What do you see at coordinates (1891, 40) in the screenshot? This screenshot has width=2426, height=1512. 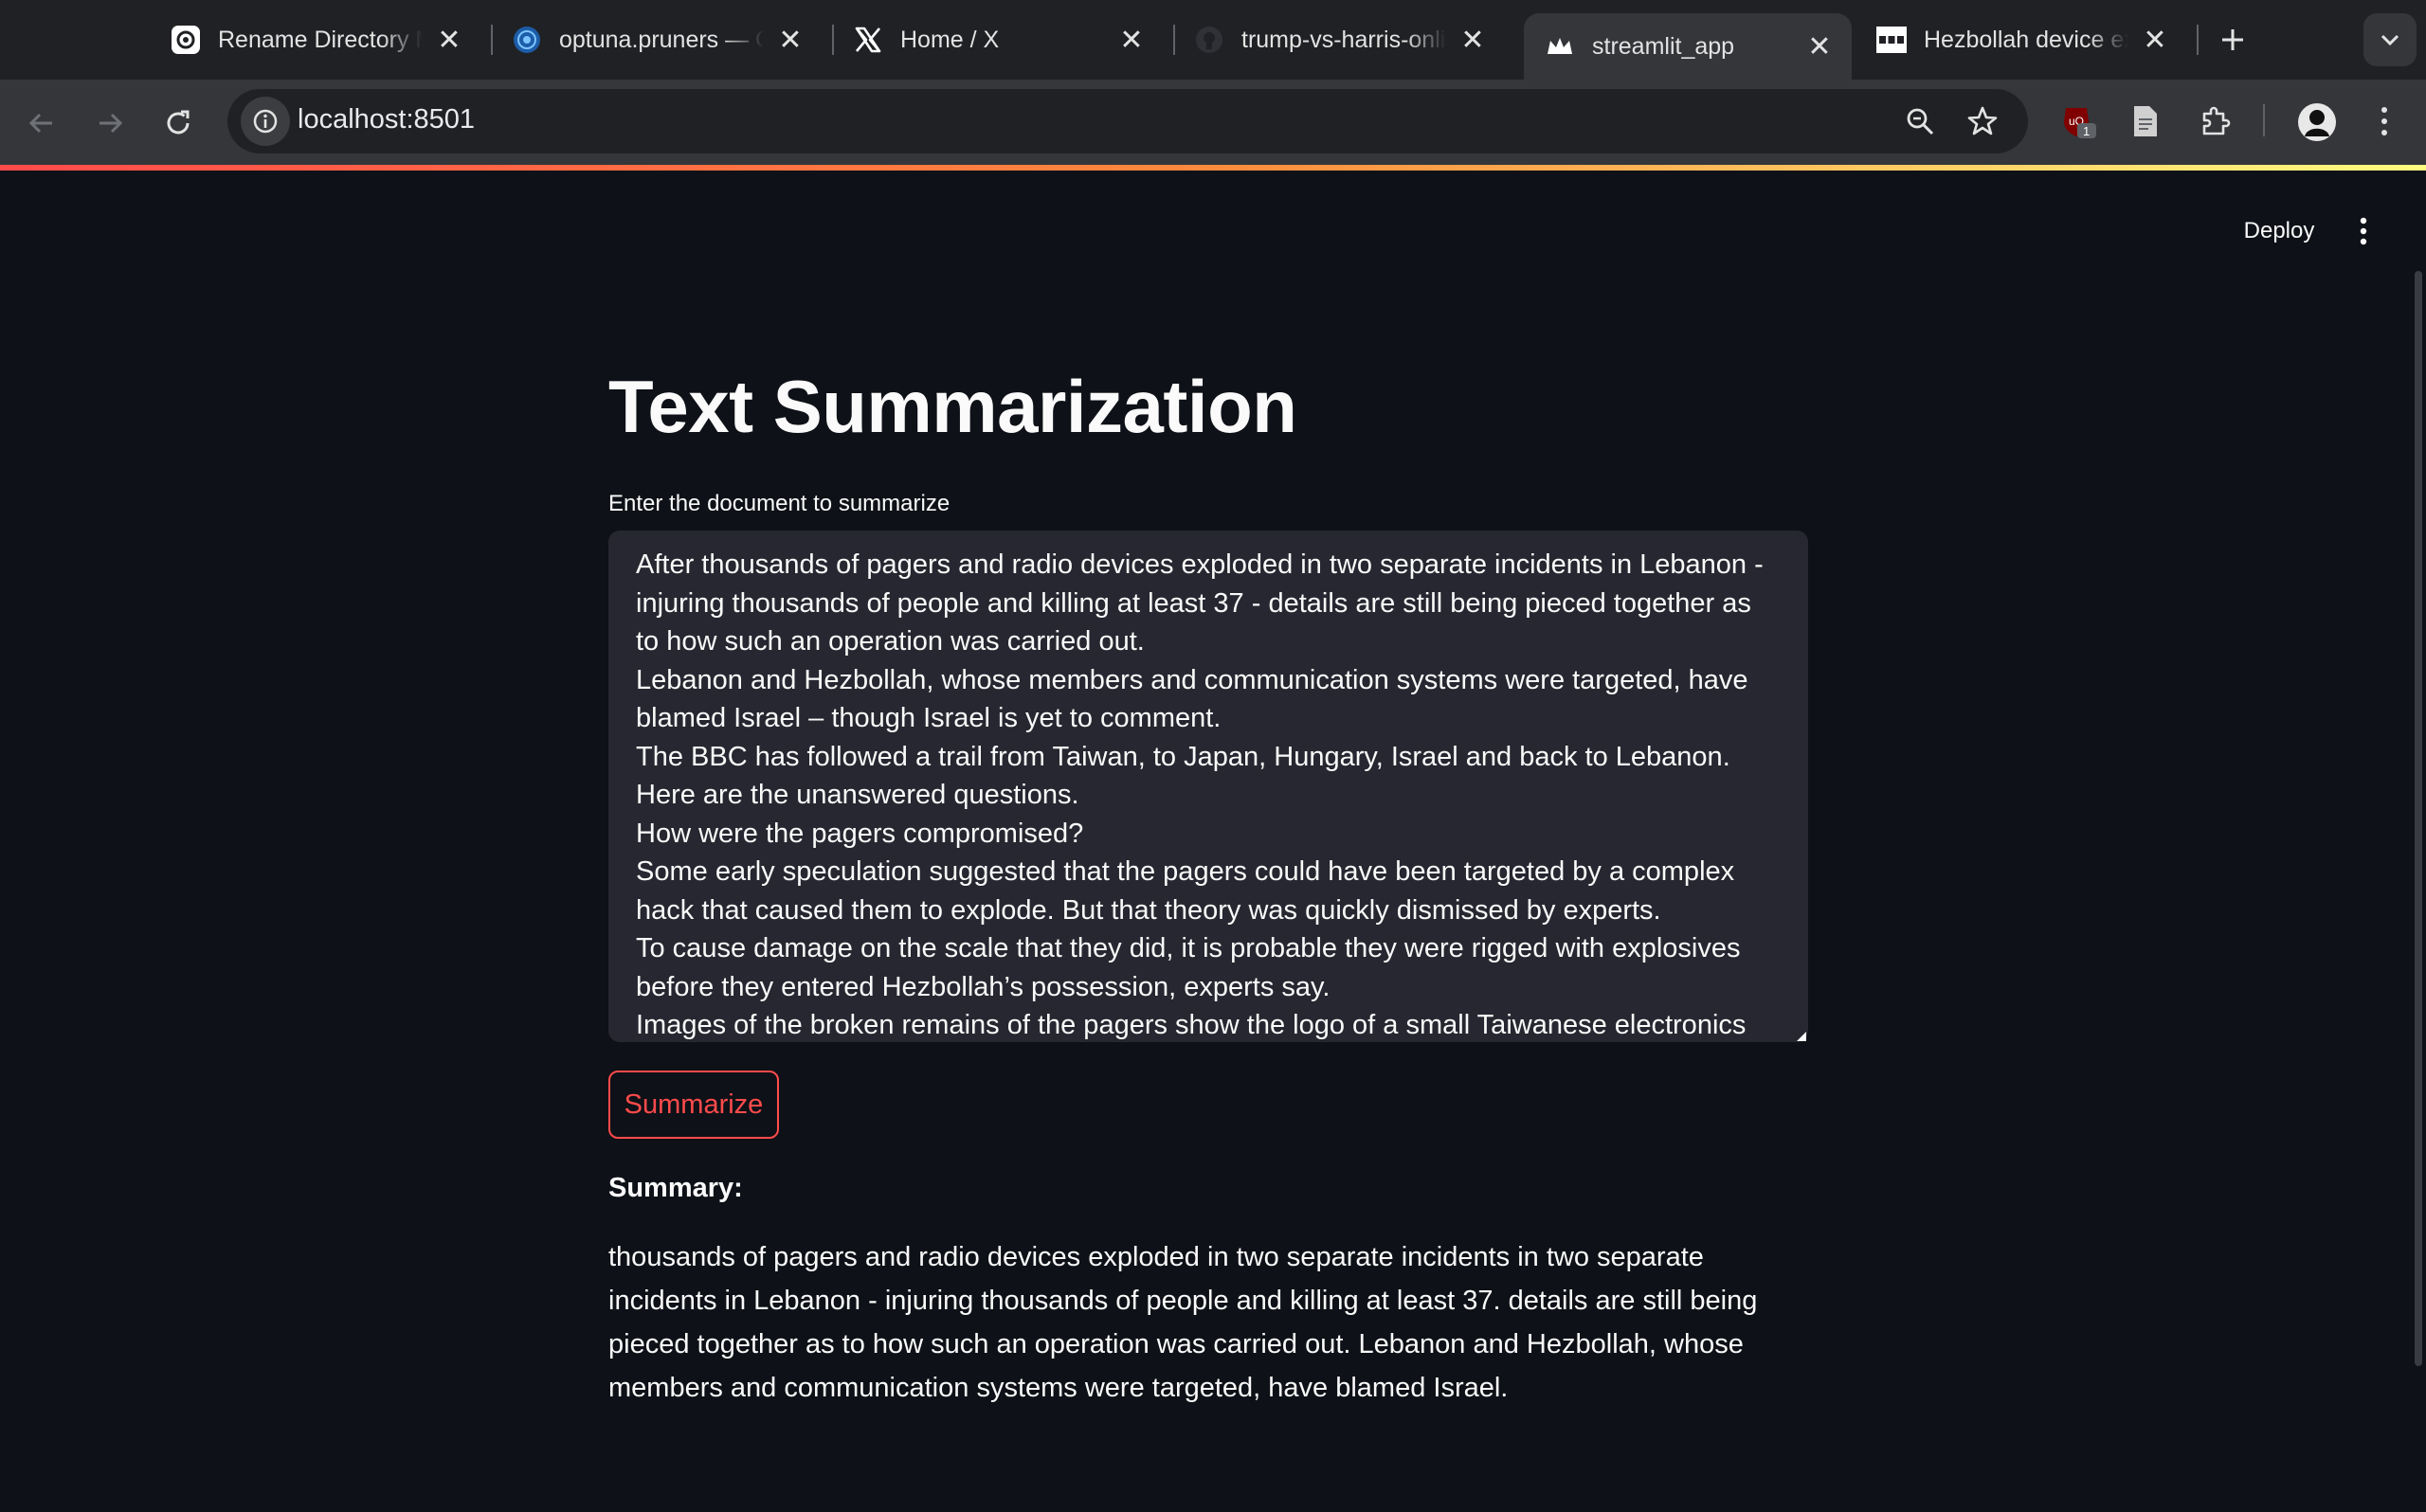 I see `bbc-icon` at bounding box center [1891, 40].